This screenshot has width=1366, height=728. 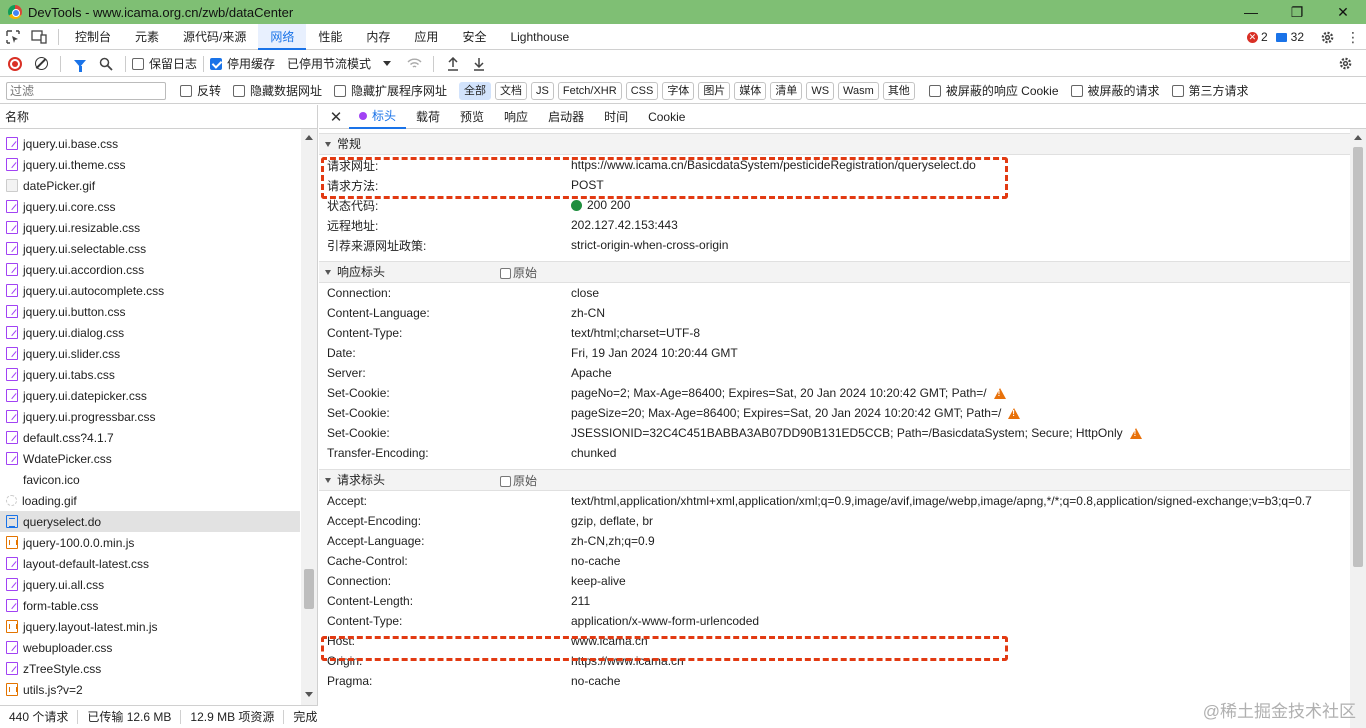 What do you see at coordinates (511, 90) in the screenshot?
I see `filter-chip-1: 文档` at bounding box center [511, 90].